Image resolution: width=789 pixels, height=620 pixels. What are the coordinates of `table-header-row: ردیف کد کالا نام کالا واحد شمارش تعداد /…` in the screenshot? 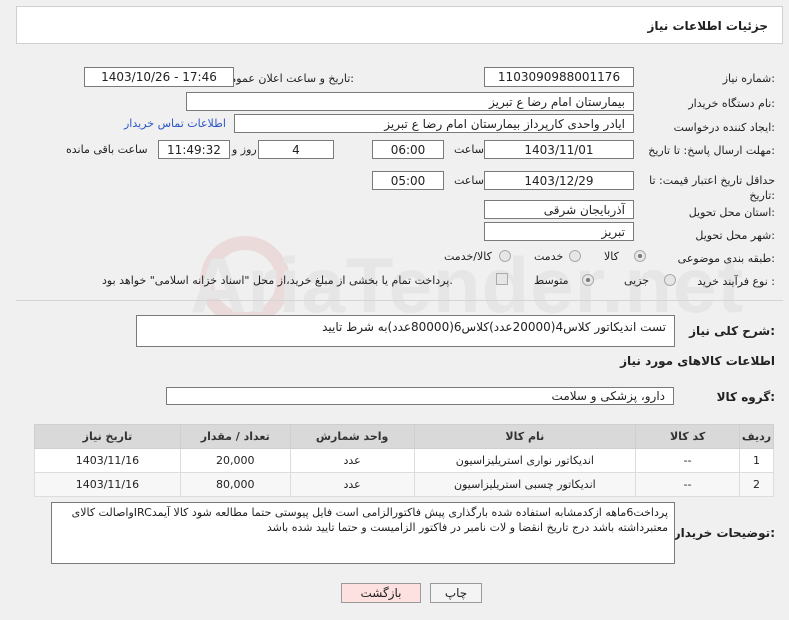 It's located at (404, 436).